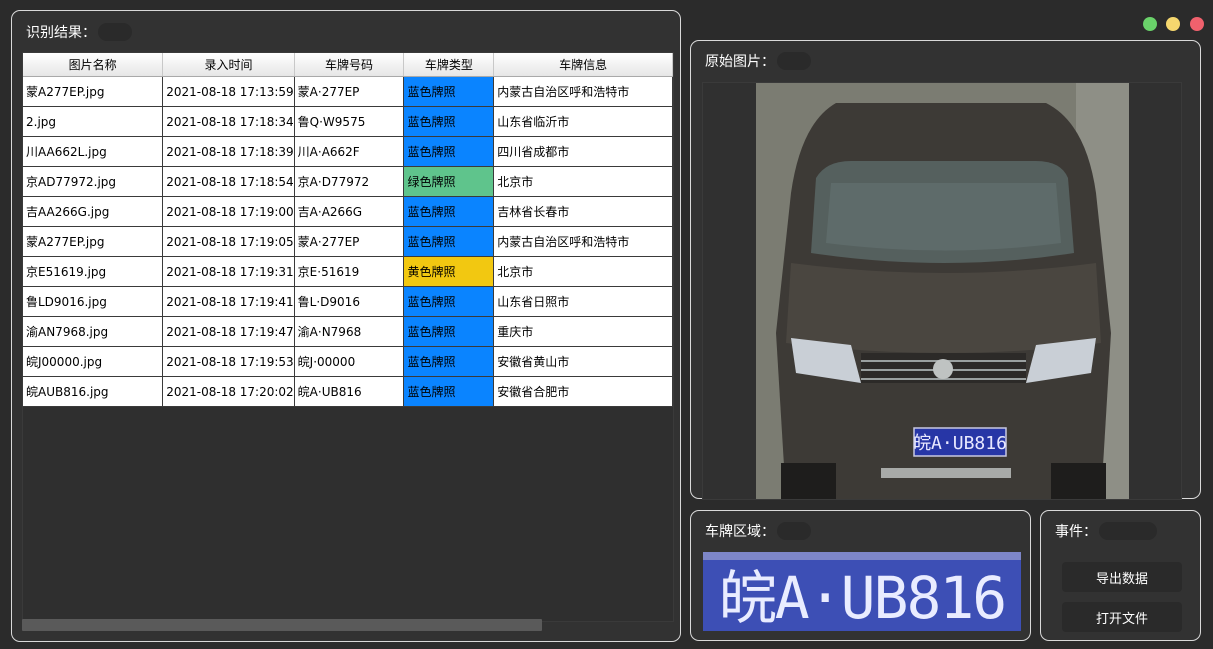  What do you see at coordinates (228, 361) in the screenshot?
I see `table-cell: 2021-08-18 17:19:53` at bounding box center [228, 361].